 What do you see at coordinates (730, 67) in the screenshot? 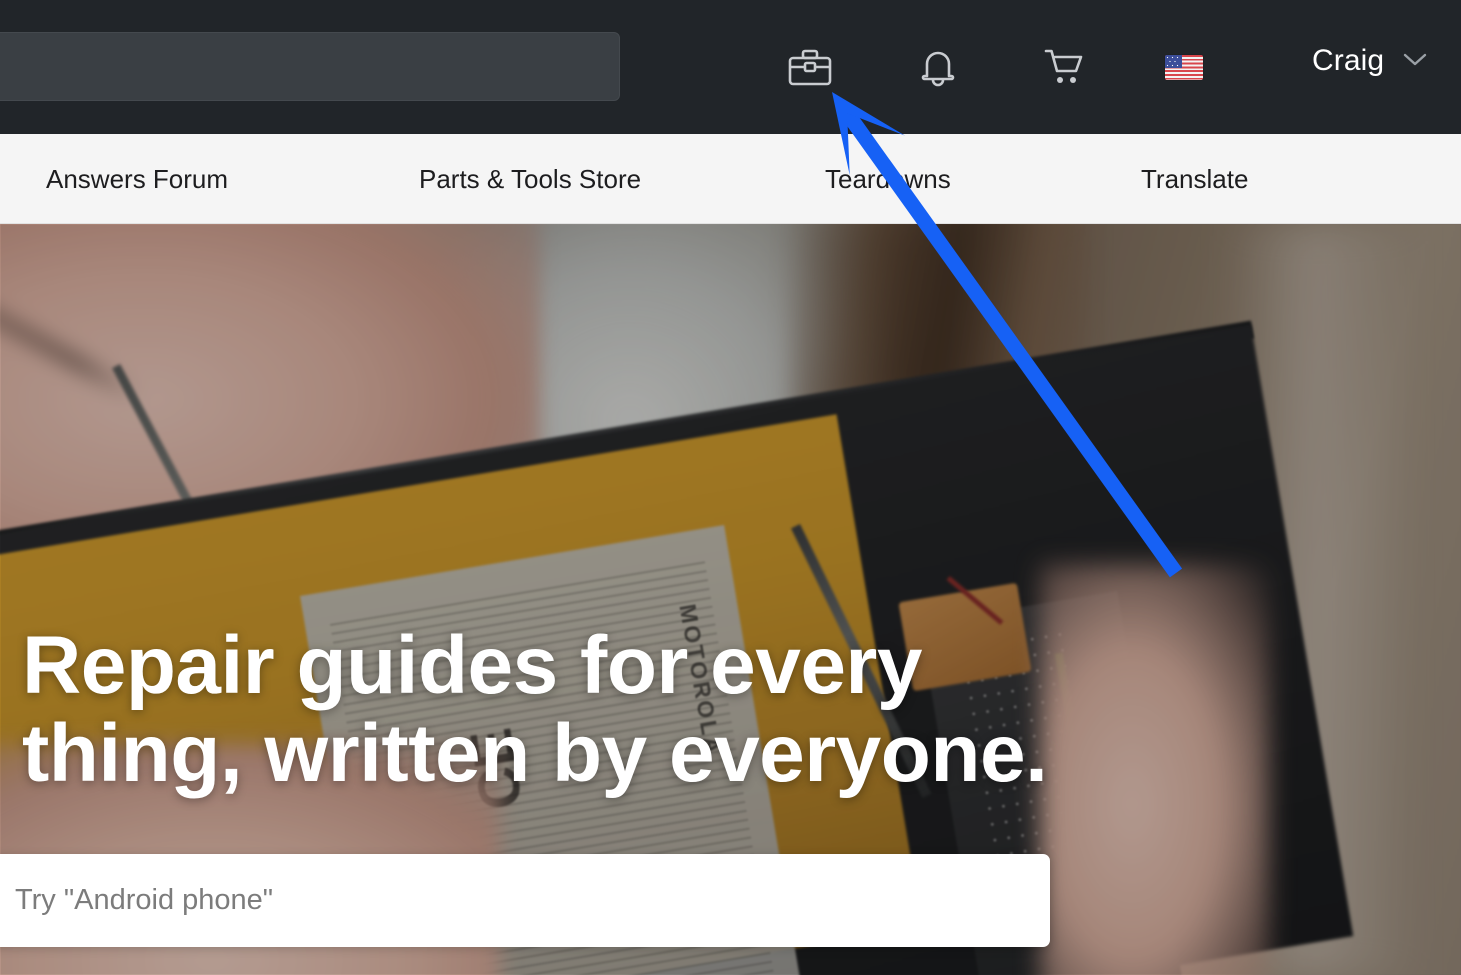
I see `top-header-bar: Craig` at bounding box center [730, 67].